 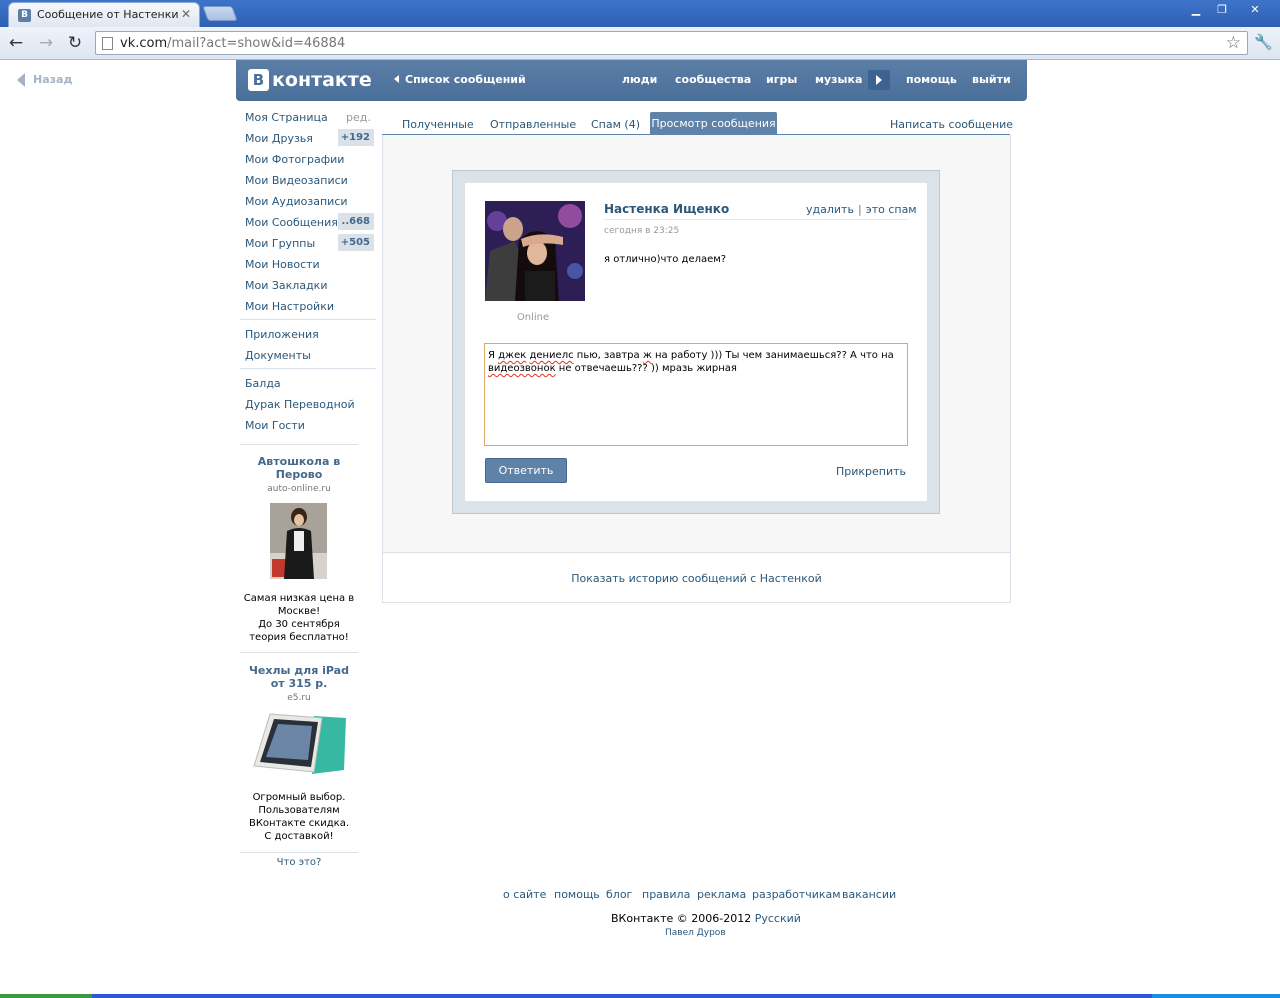 I want to click on menu-my-friends: Мои Друзья, so click(x=279, y=138).